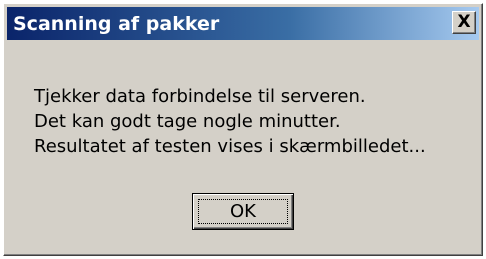 The height and width of the screenshot is (259, 486). Describe the element at coordinates (200, 96) in the screenshot. I see `message-line: Tjekker data forbindelse til serveren.` at that location.